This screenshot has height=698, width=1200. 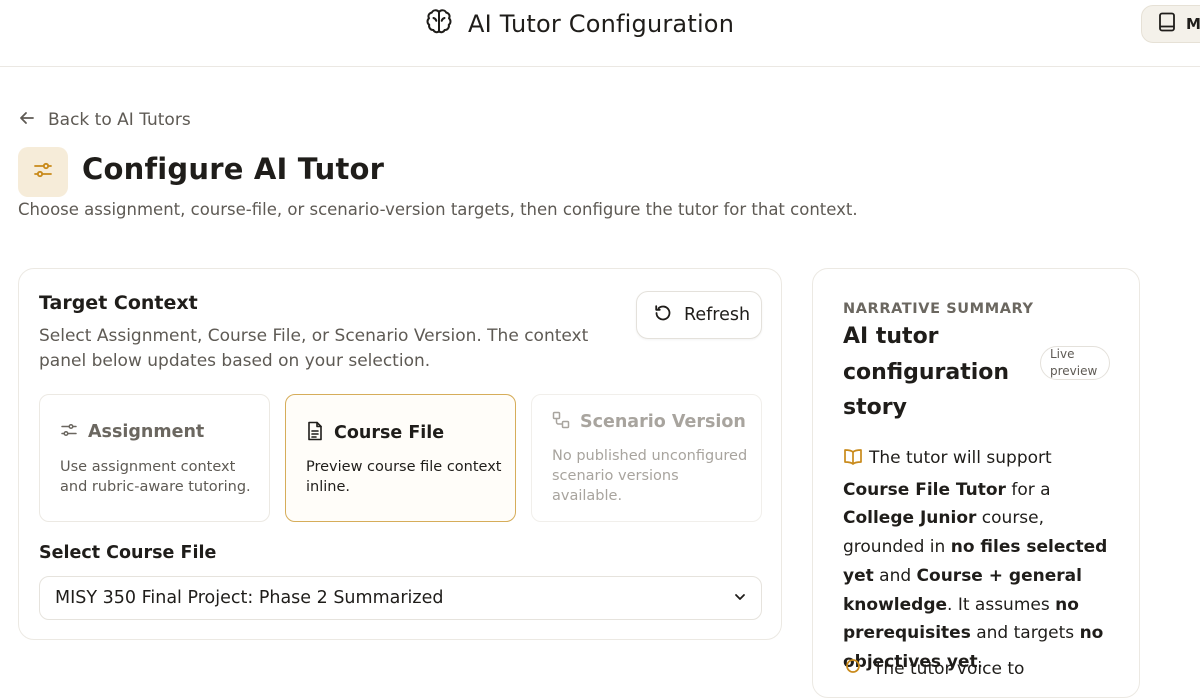 I want to click on top-right-button: M, so click(x=1170, y=24).